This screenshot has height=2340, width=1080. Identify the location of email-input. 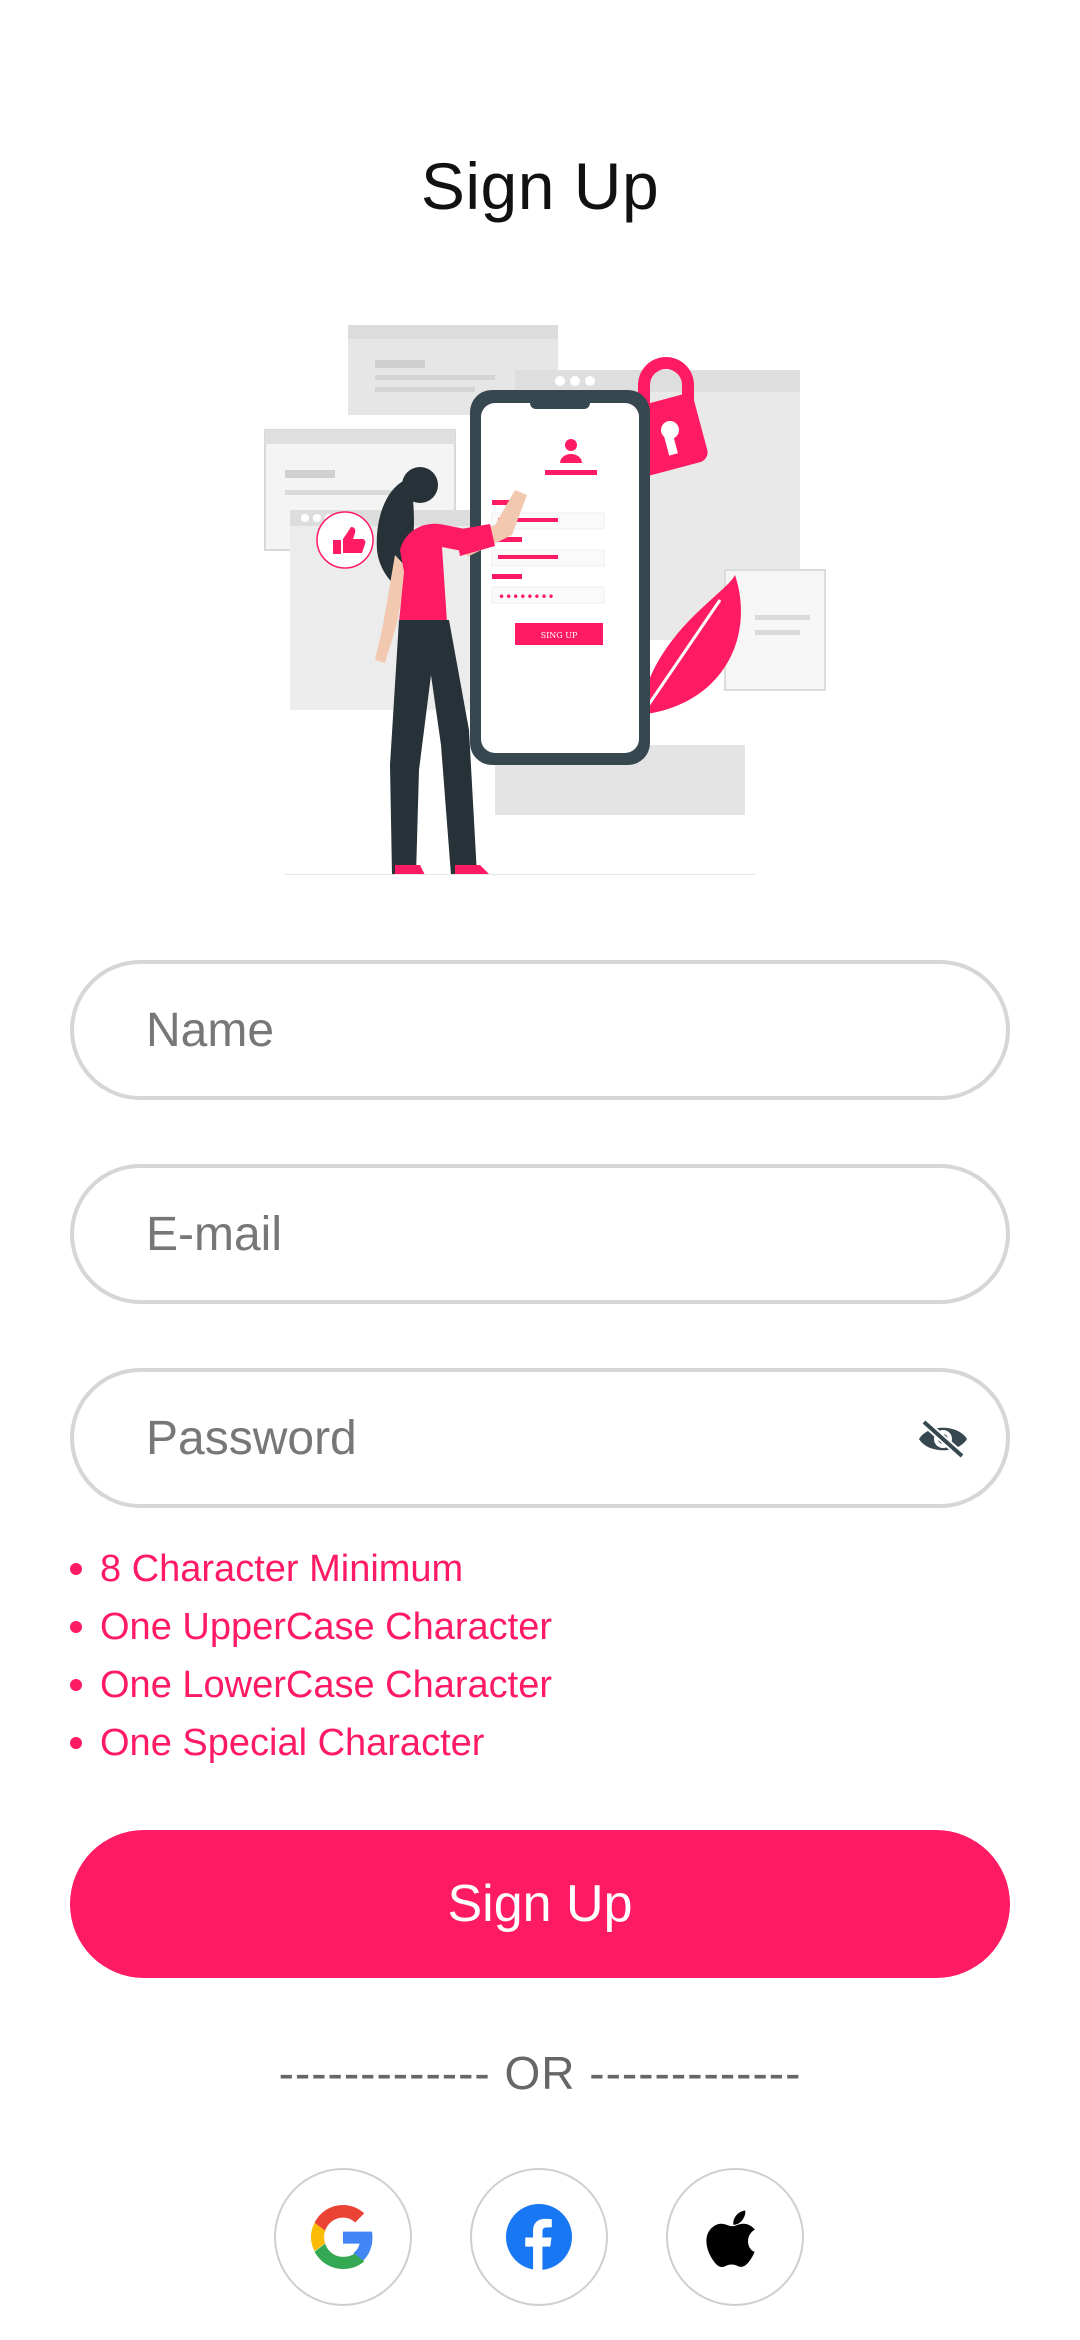
(555, 1234).